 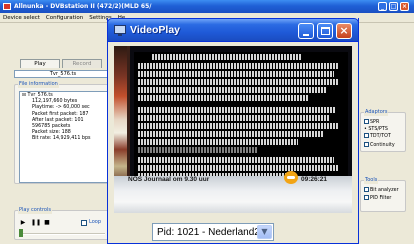 I want to click on play-controls-title: Play controls, so click(x=35, y=210).